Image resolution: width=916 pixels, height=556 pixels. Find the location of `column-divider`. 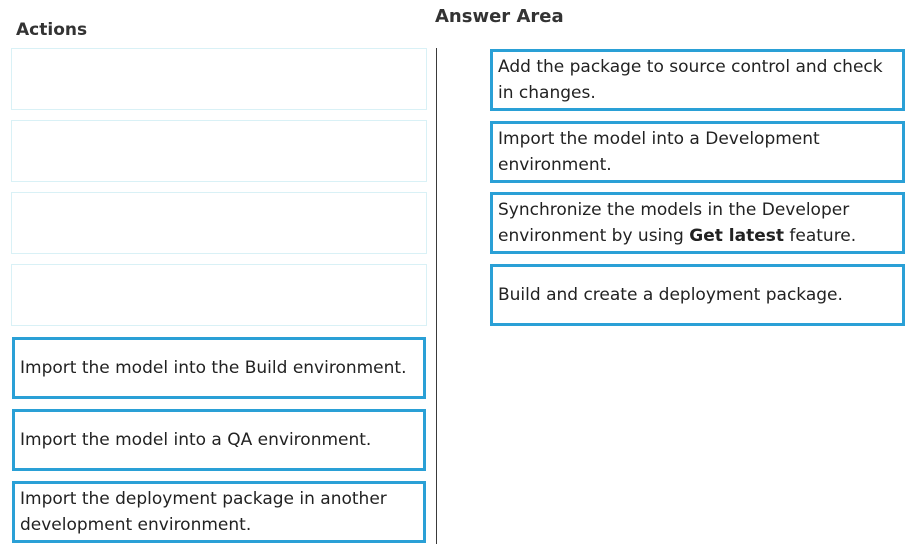

column-divider is located at coordinates (436, 296).